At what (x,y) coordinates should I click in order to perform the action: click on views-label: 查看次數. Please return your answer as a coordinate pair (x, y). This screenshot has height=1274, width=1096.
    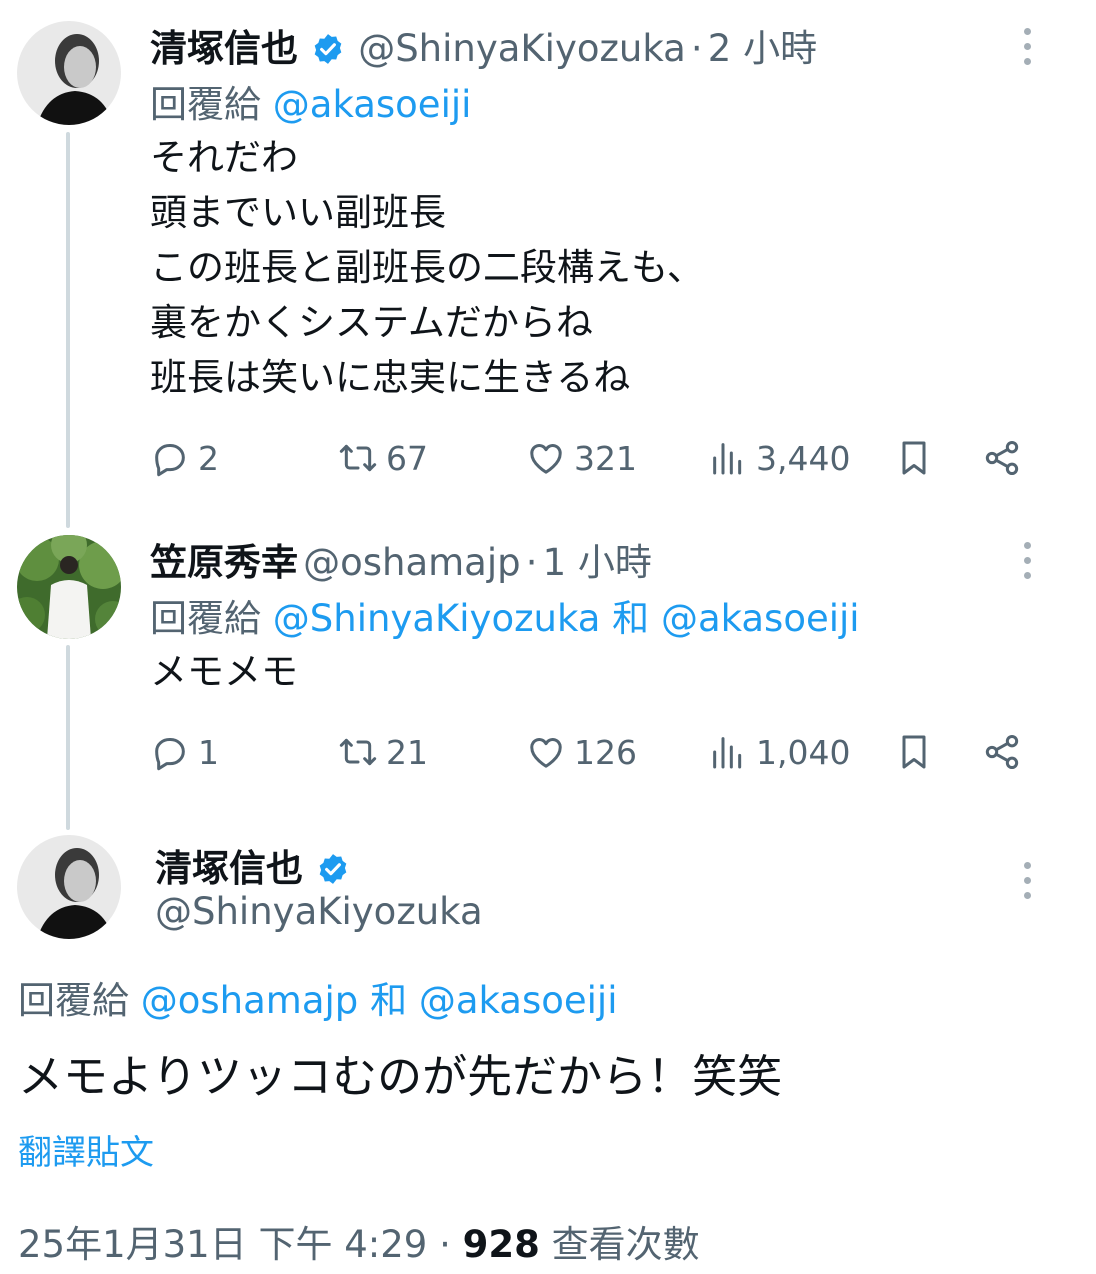
    Looking at the image, I should click on (625, 1244).